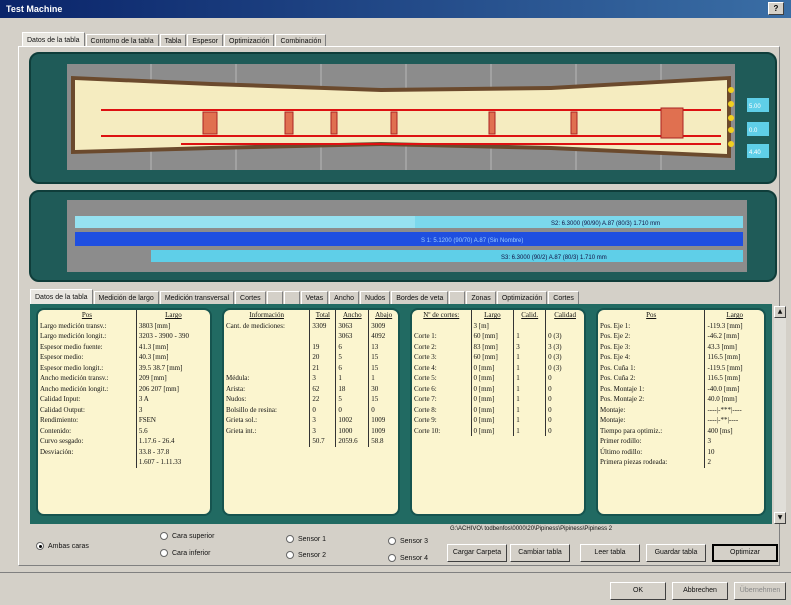  What do you see at coordinates (780, 312) in the screenshot?
I see `scroll-up-icon: ▲` at bounding box center [780, 312].